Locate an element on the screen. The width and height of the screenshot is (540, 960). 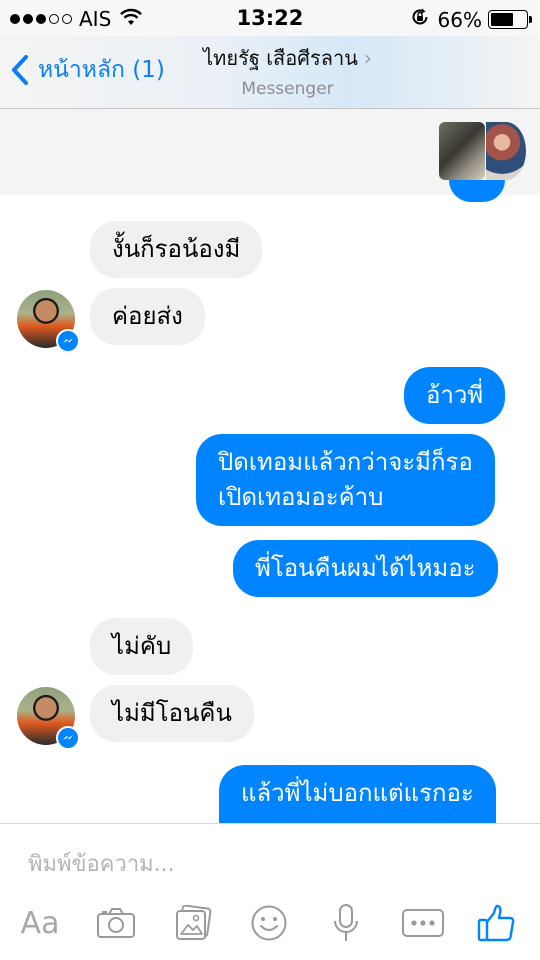
message-text-line: ปิดเทอมแล้วกว่าจะมีก็รอ is located at coordinates (345, 462).